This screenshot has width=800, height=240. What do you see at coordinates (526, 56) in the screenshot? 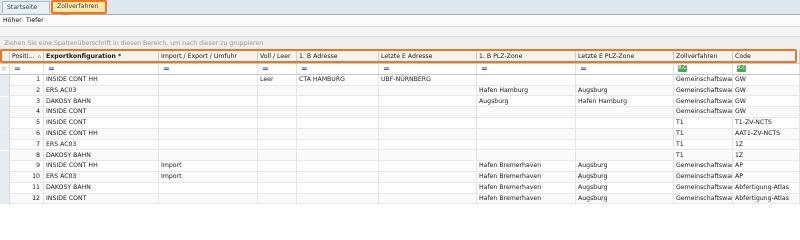
I see `column-header-erste-b-plz-zone: 1. B PLZ-Zone` at bounding box center [526, 56].